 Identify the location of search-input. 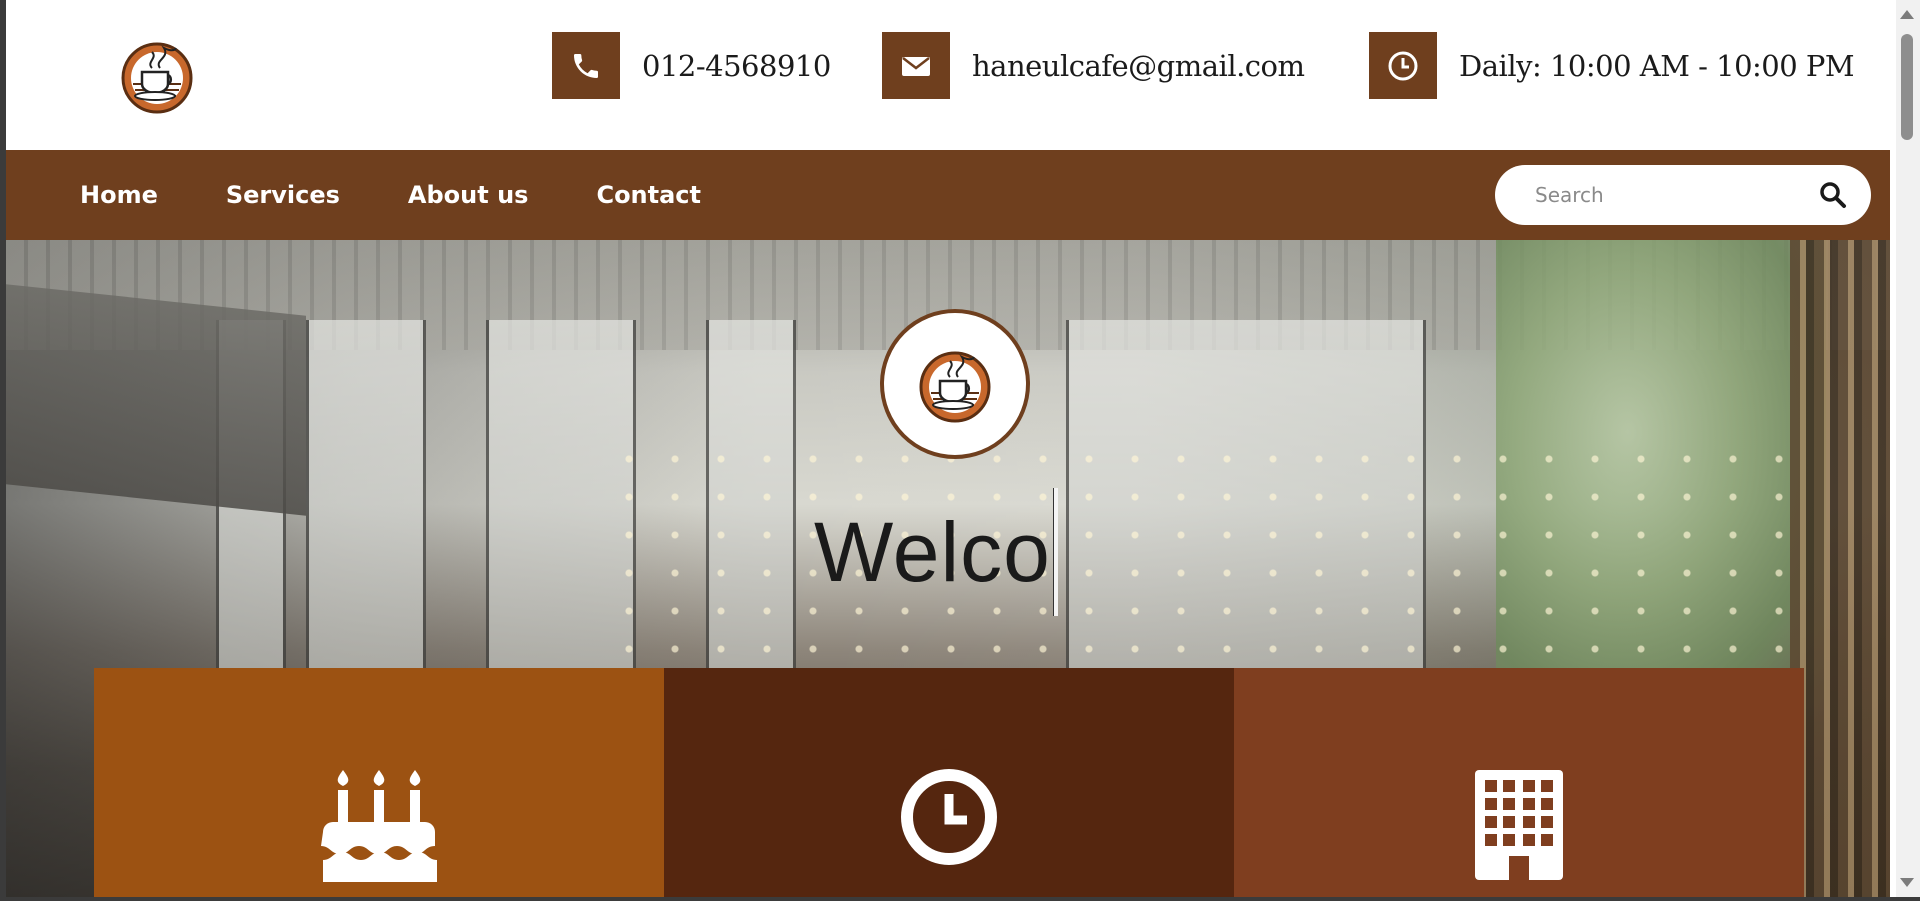
(1668, 195).